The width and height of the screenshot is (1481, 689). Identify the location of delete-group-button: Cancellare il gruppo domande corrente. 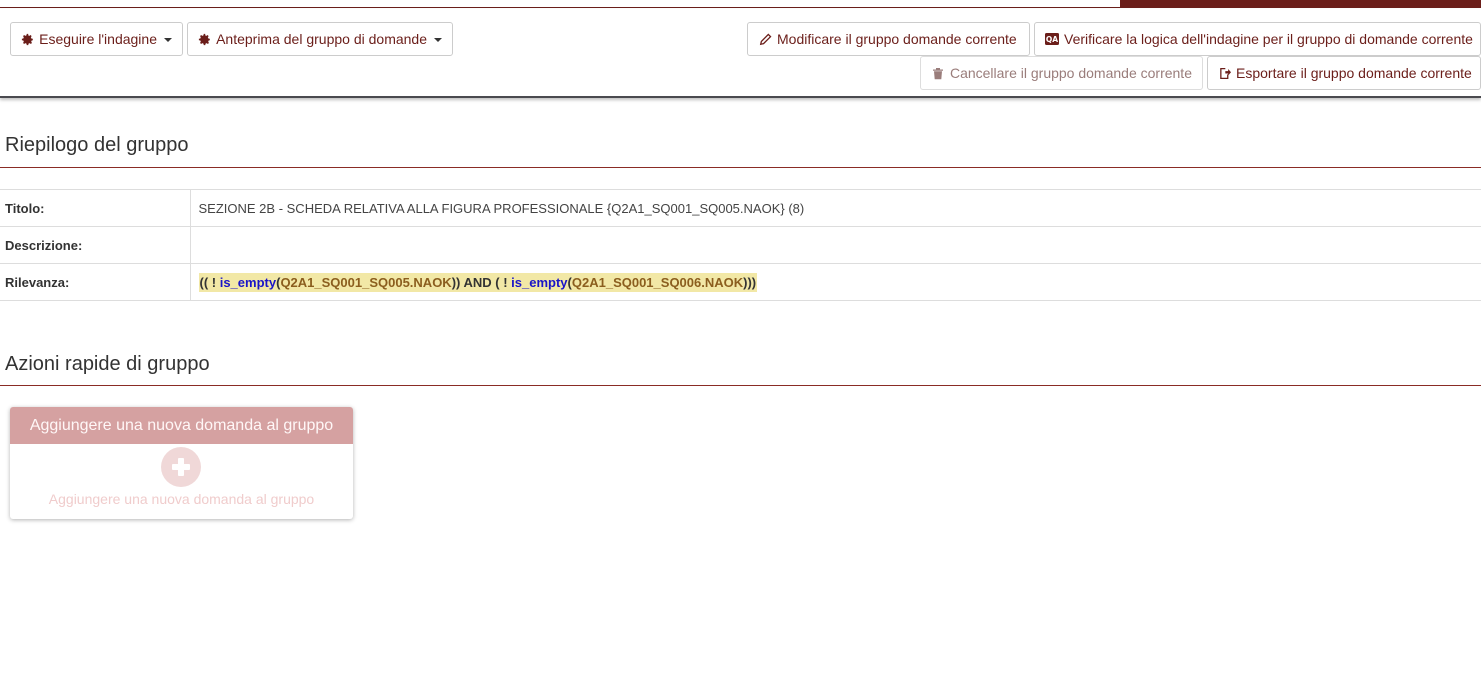
(1061, 73).